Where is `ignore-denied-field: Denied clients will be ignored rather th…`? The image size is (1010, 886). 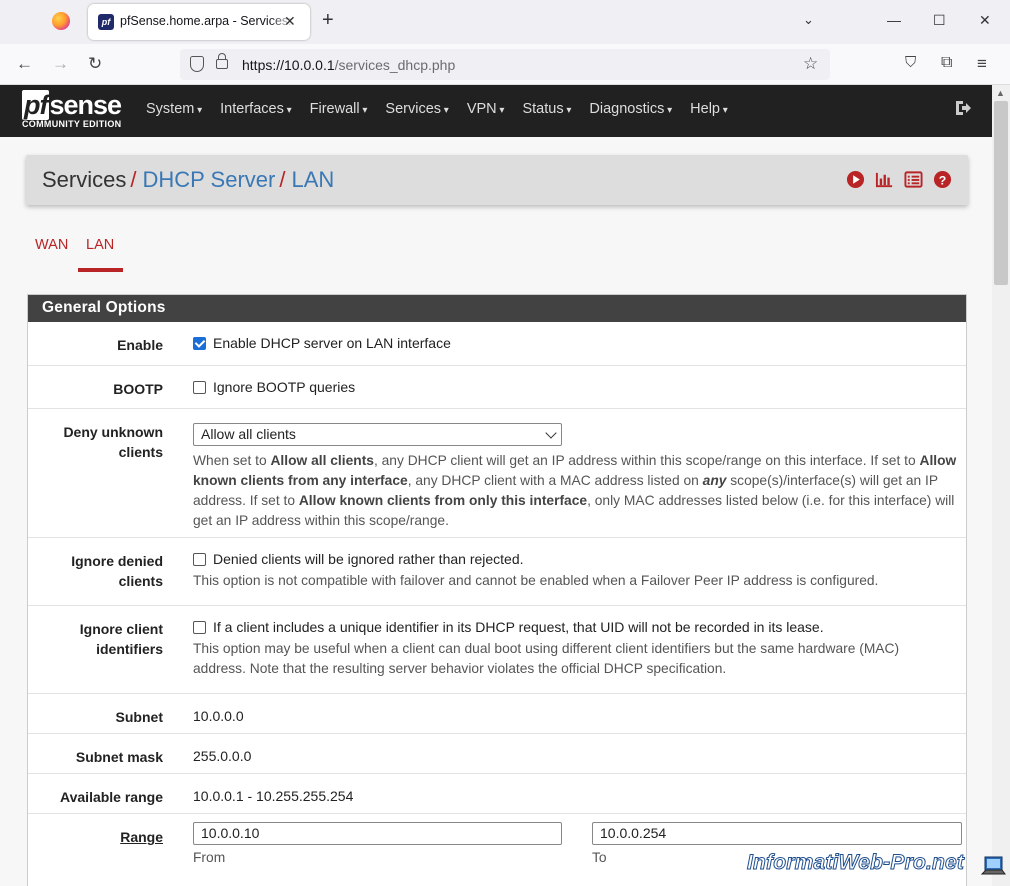
ignore-denied-field: Denied clients will be ignored rather th… is located at coordinates (577, 571).